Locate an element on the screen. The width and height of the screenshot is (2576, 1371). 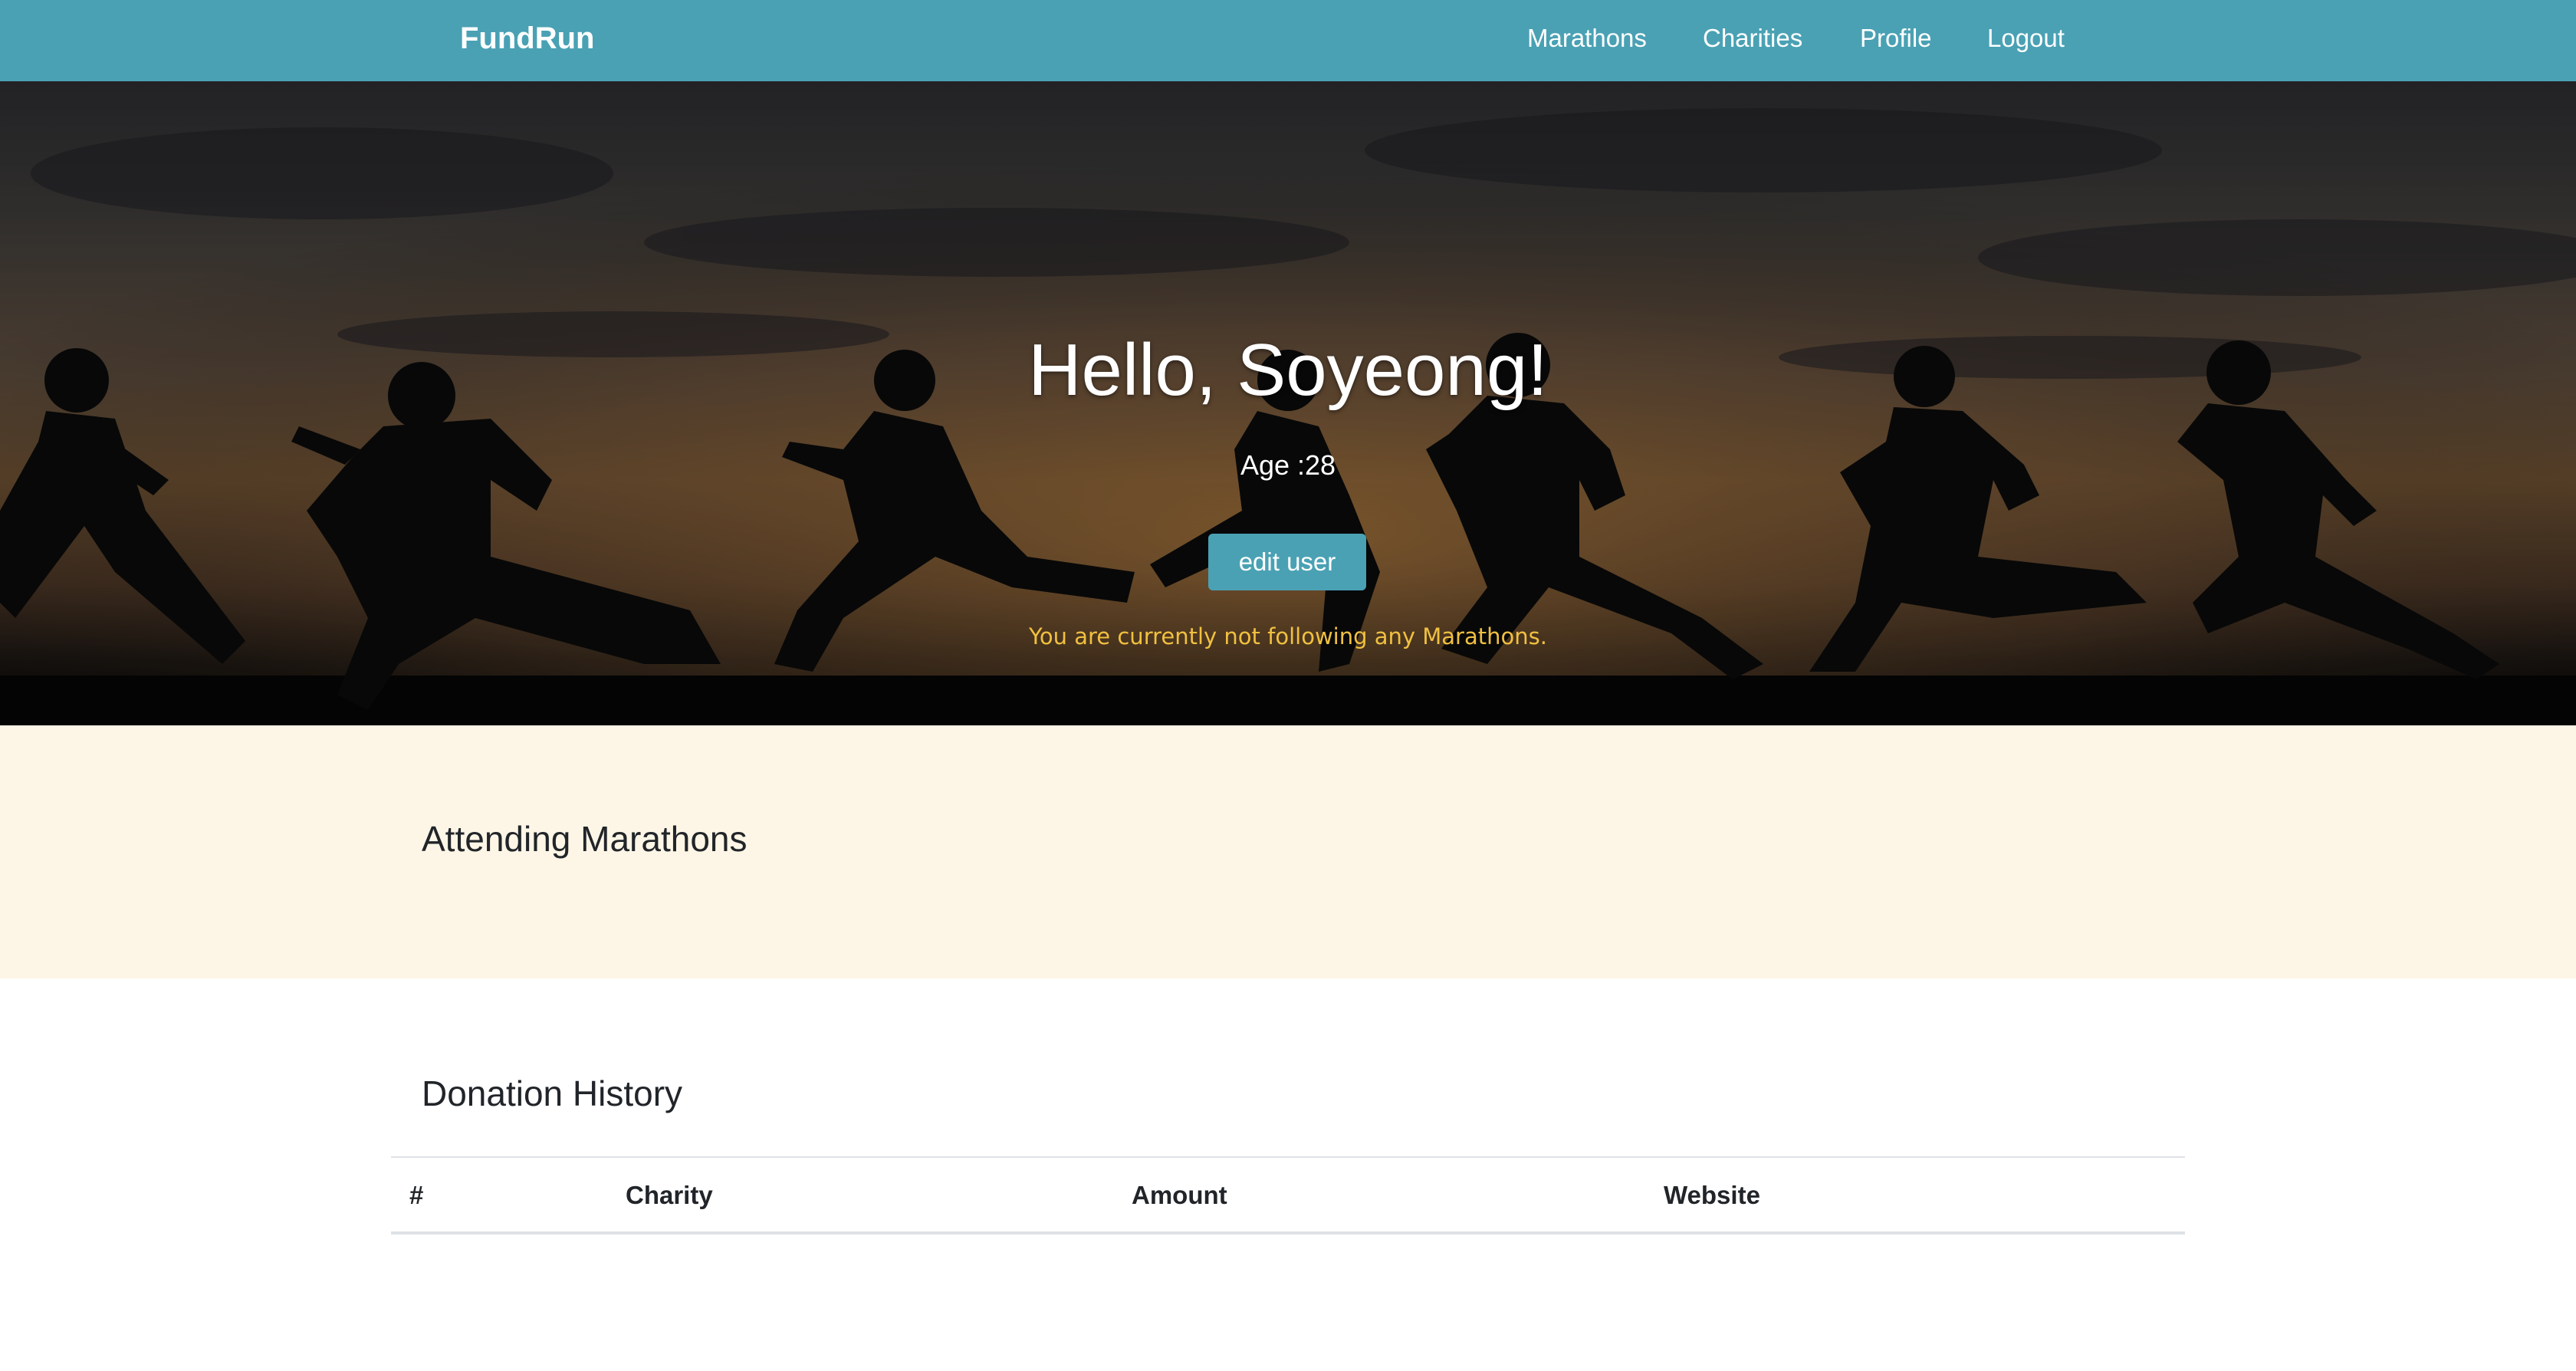
nav-link-logout: Logout is located at coordinates (2026, 38).